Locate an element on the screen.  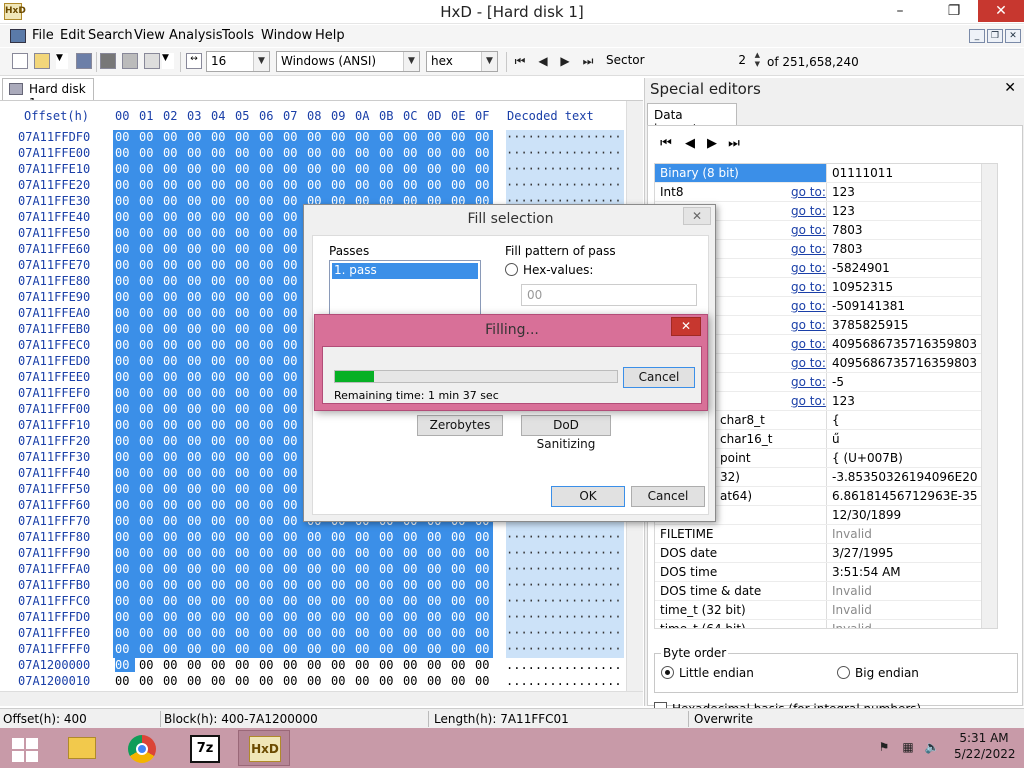
open-dropdown-icon: ▼ is located at coordinates (62, 61).